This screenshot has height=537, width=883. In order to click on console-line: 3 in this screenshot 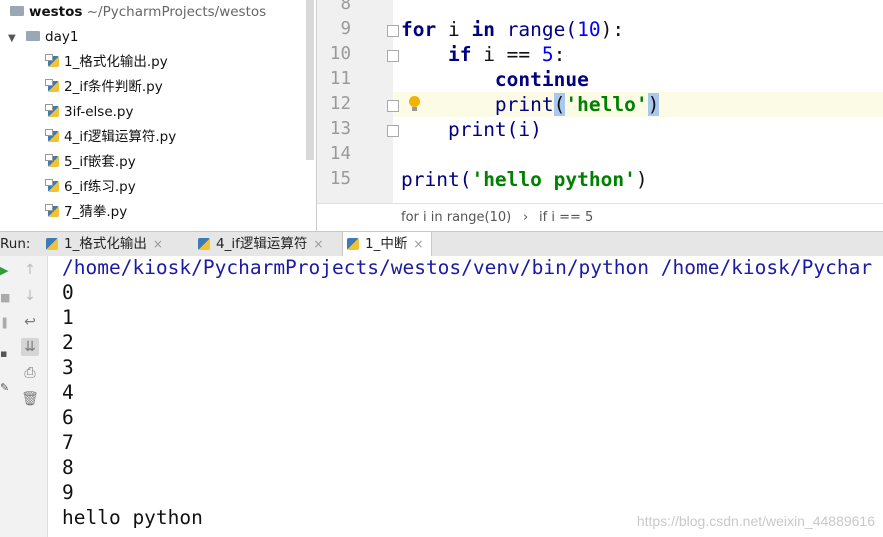, I will do `click(68, 367)`.